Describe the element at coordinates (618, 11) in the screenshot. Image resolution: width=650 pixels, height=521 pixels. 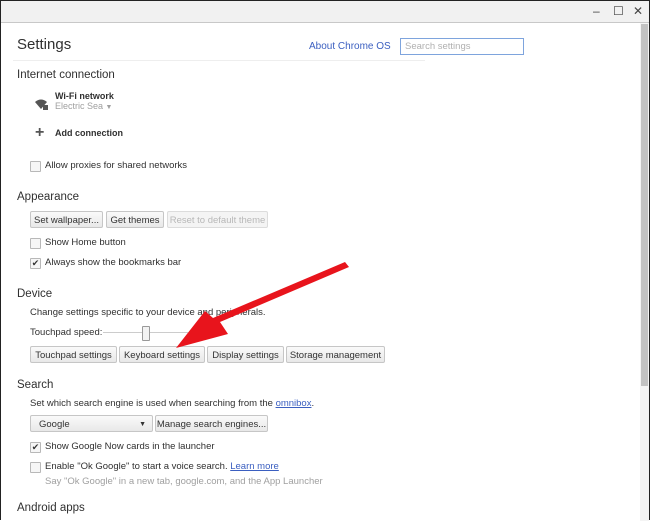
I see `maximize-button: ☐` at that location.